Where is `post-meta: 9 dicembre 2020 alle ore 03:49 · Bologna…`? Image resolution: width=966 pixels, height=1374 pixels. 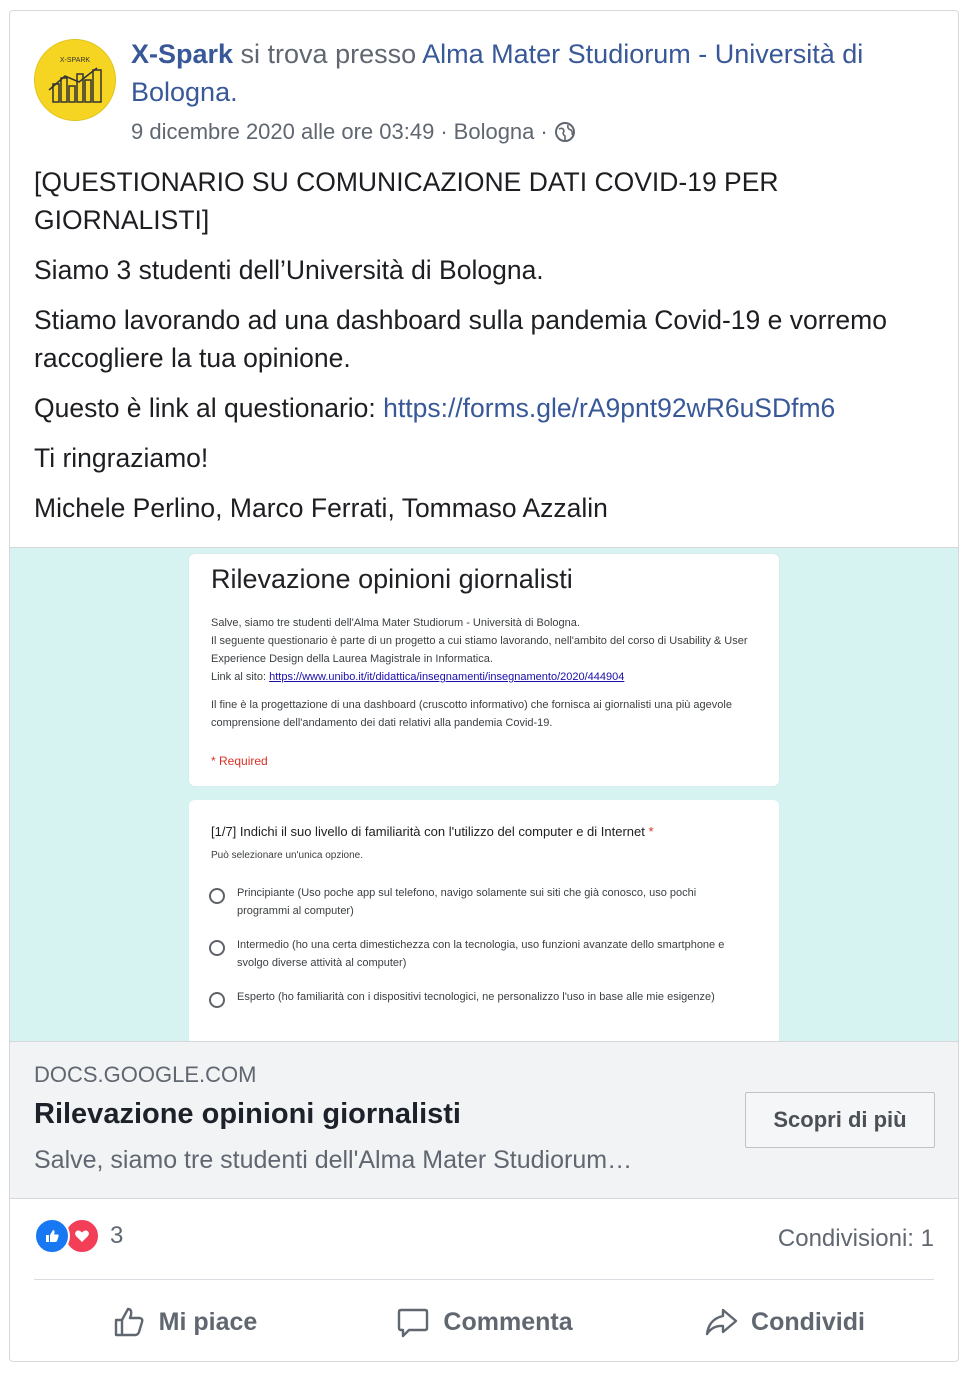 post-meta: 9 dicembre 2020 alle ore 03:49 · Bologna… is located at coordinates (521, 132).